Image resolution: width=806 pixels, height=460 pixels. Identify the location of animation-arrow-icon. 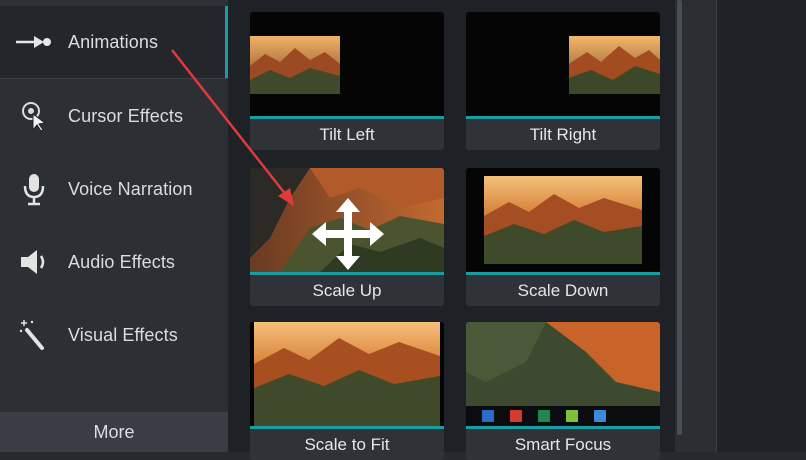
(34, 42).